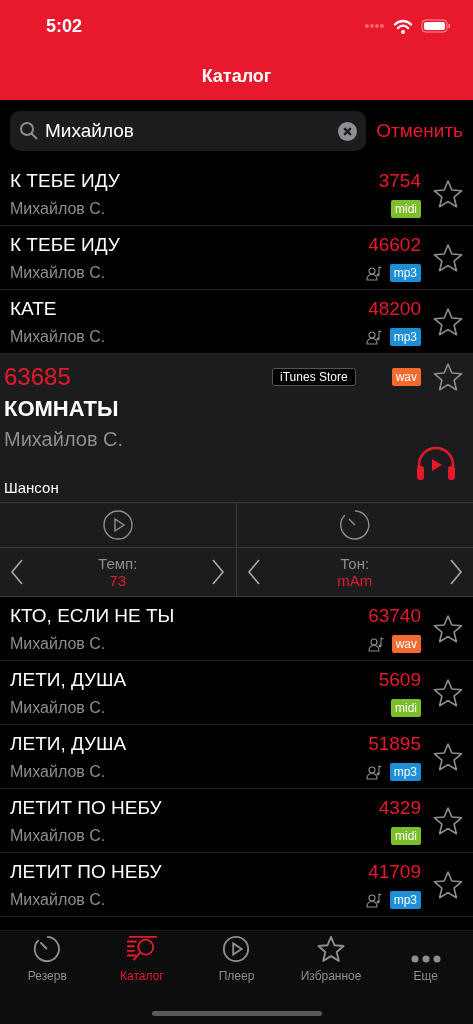 This screenshot has width=473, height=1024. I want to click on store-label: iTunes Store, so click(314, 377).